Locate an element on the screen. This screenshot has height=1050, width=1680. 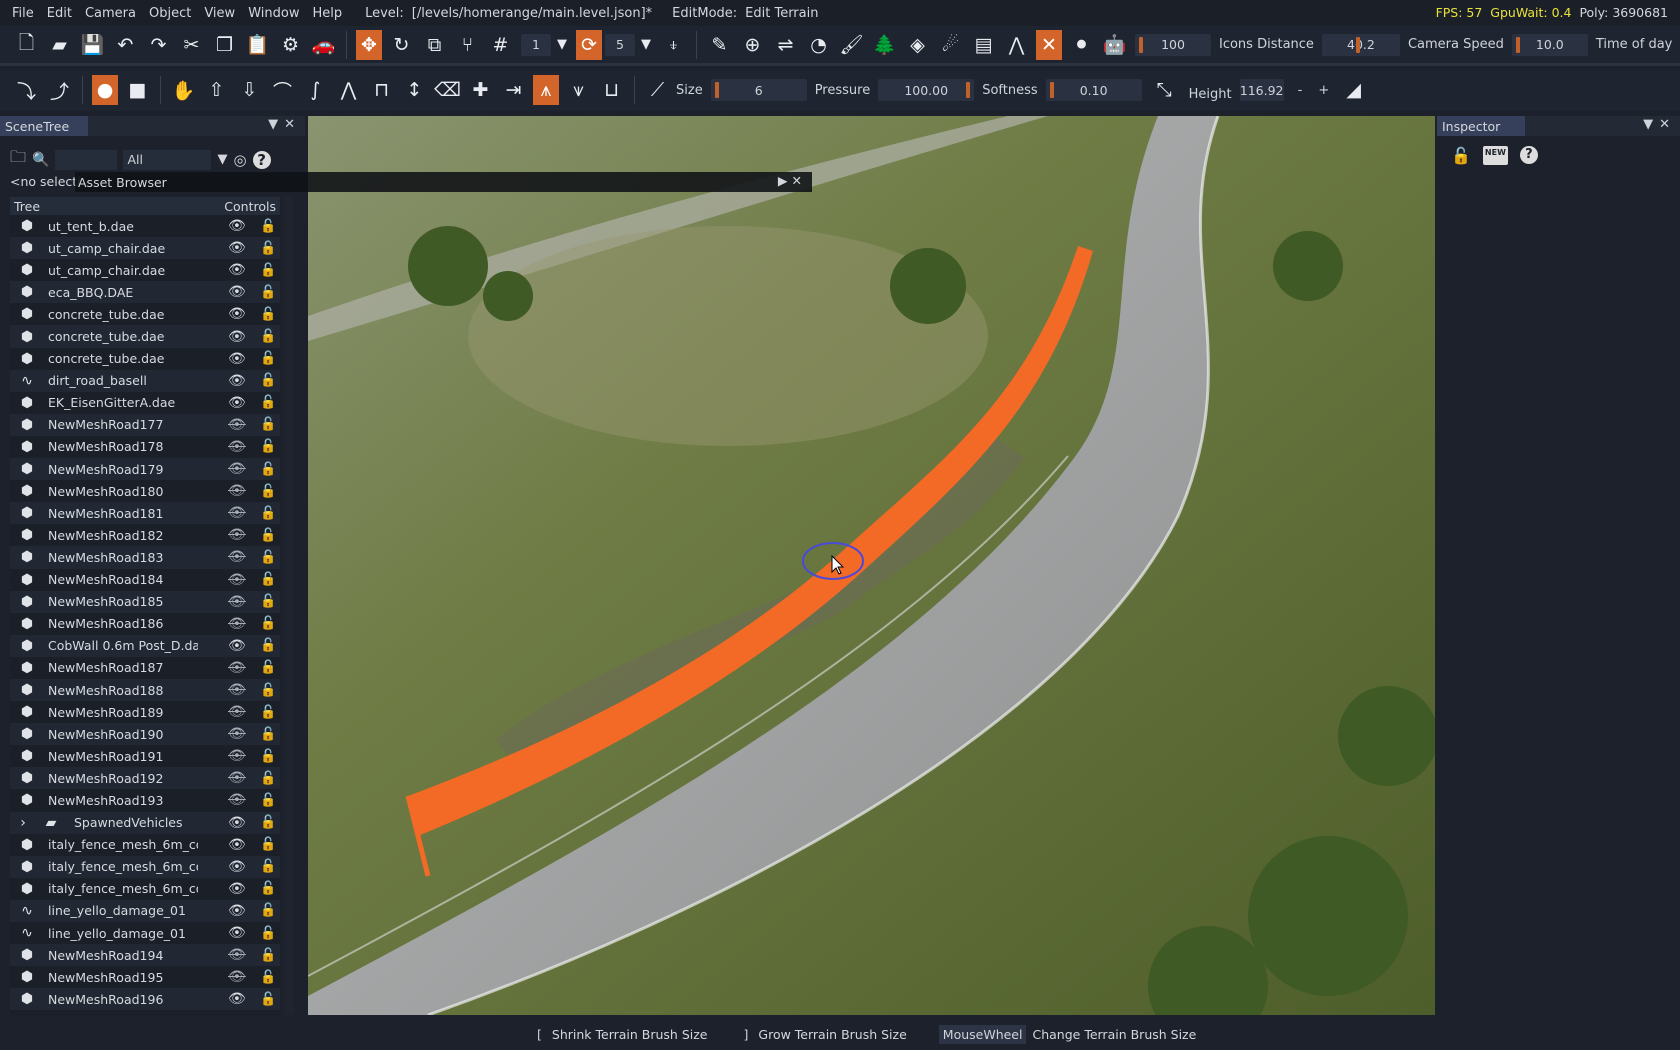
menu-edit: Edit is located at coordinates (59, 13).